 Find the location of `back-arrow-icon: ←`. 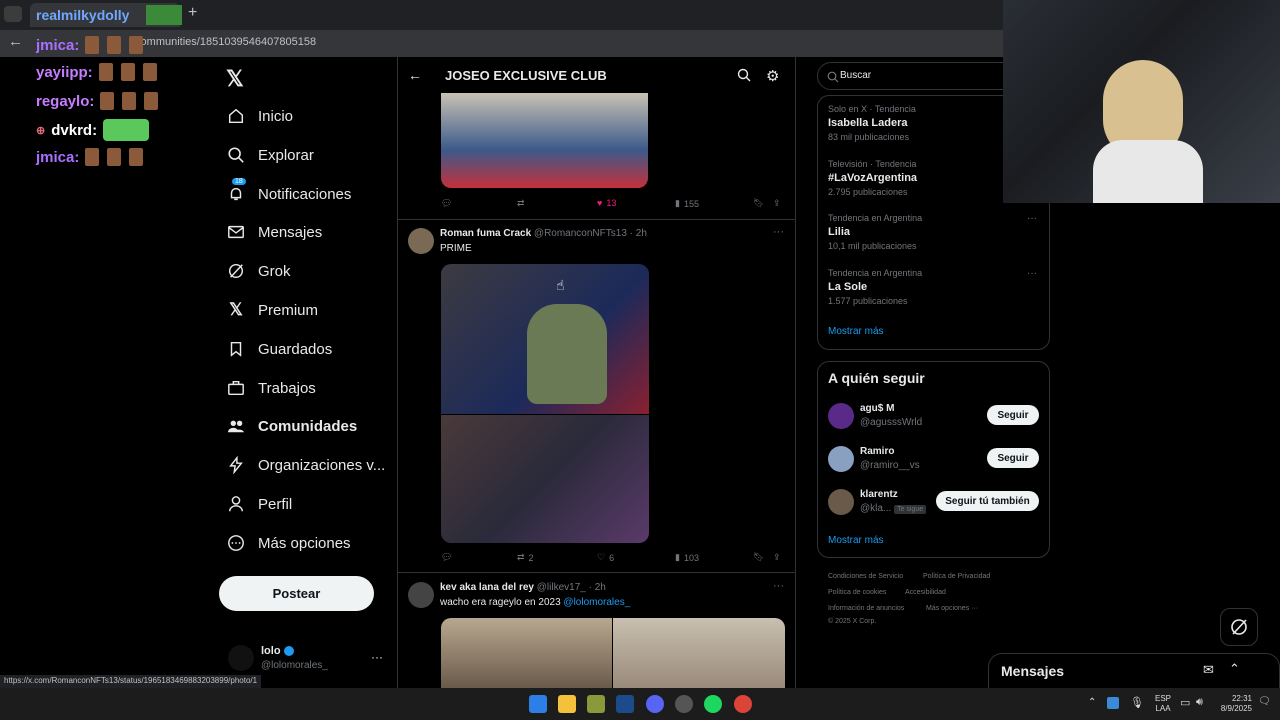

back-arrow-icon: ← is located at coordinates (415, 75).